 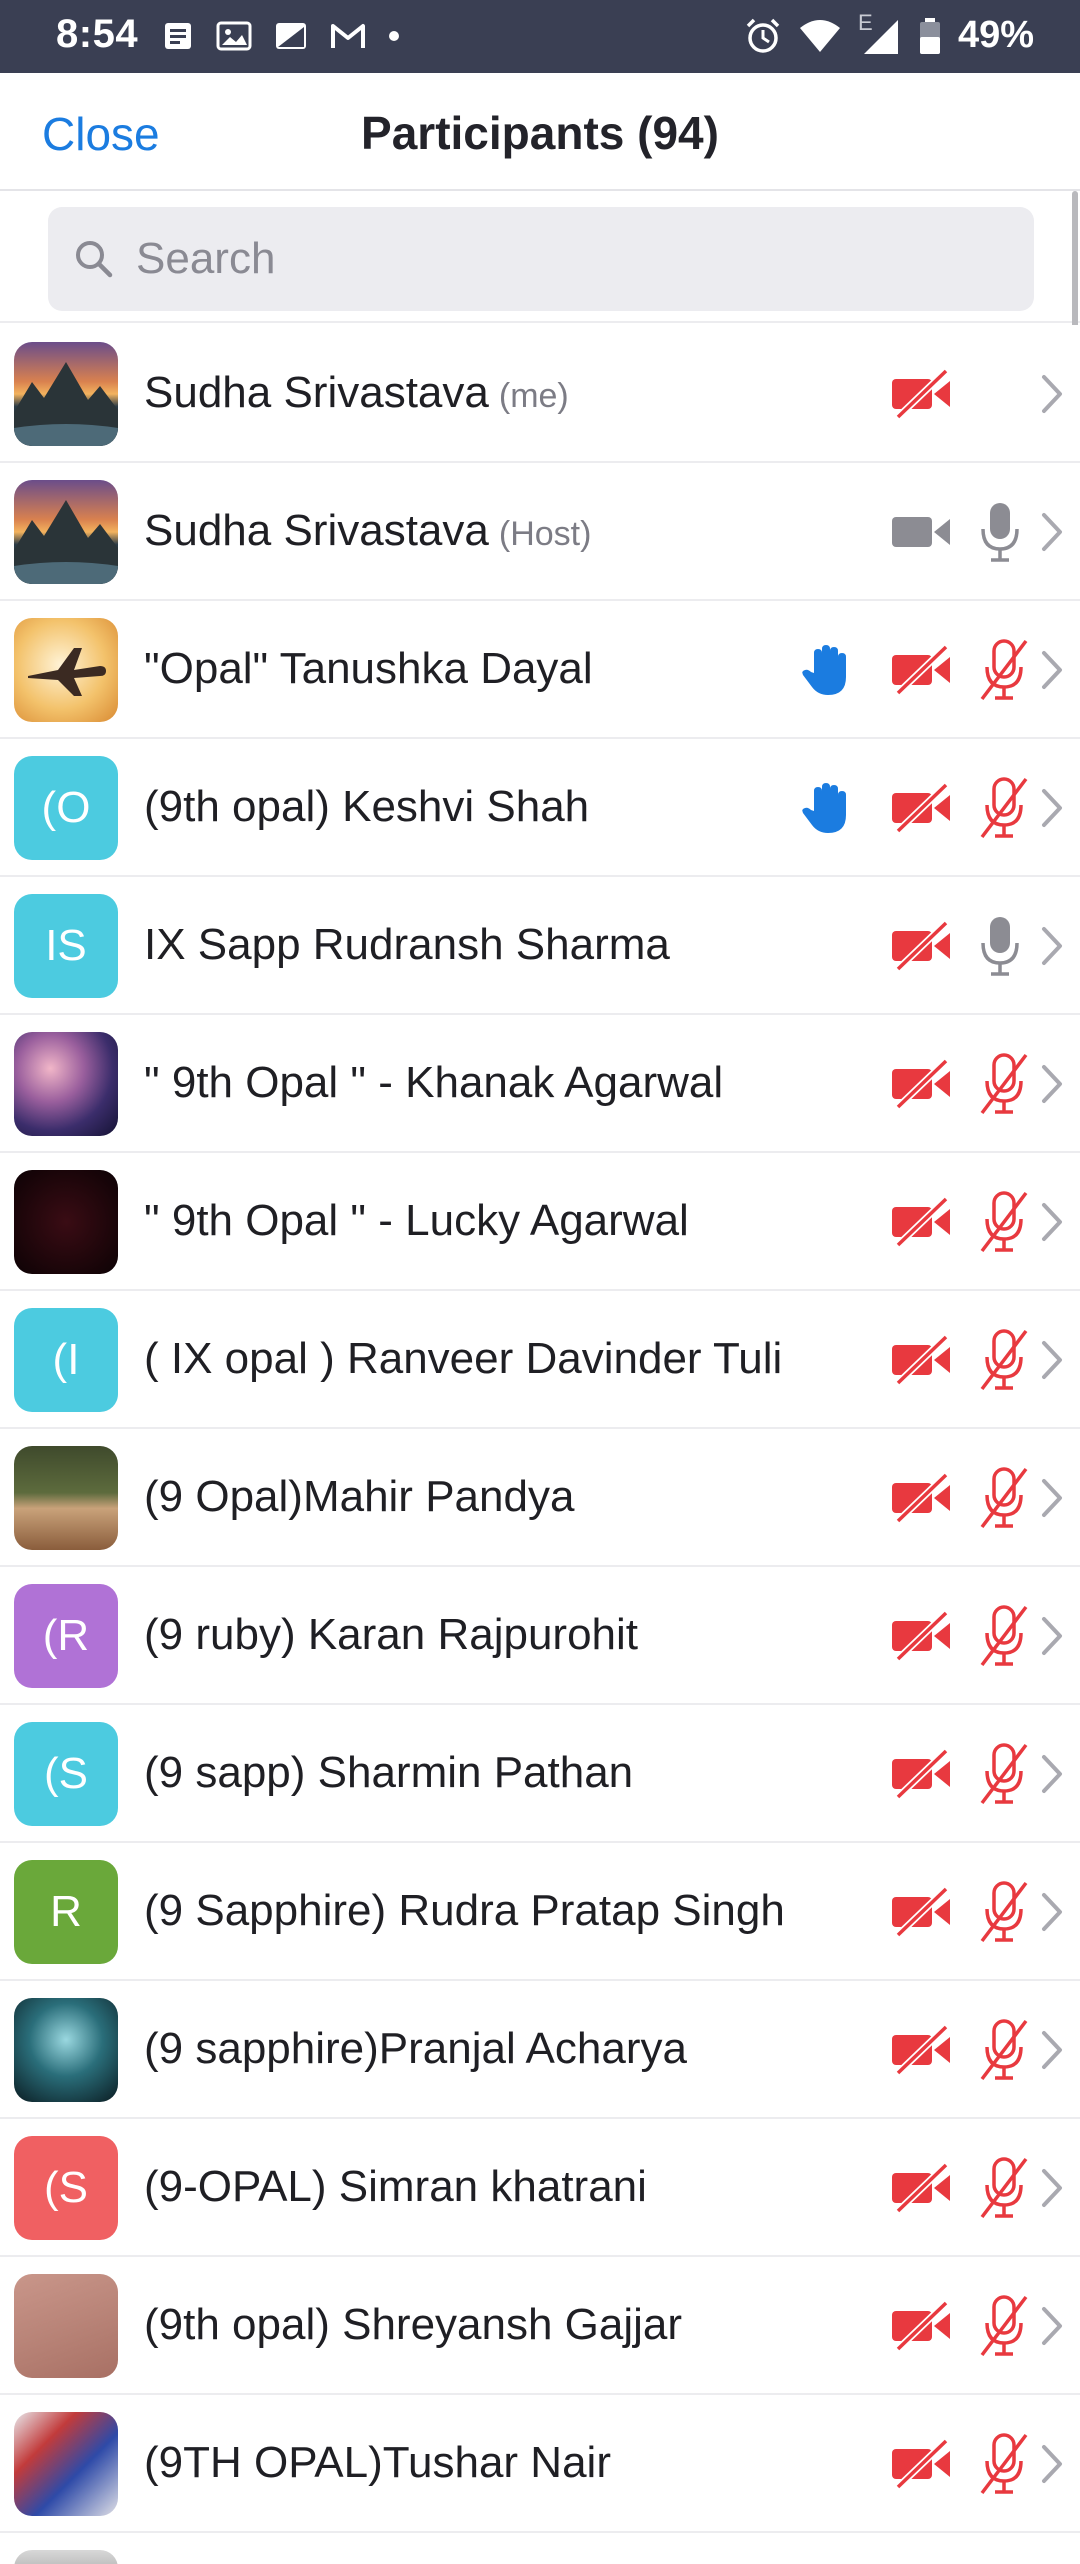 I want to click on signal-icon: E, so click(x=880, y=33).